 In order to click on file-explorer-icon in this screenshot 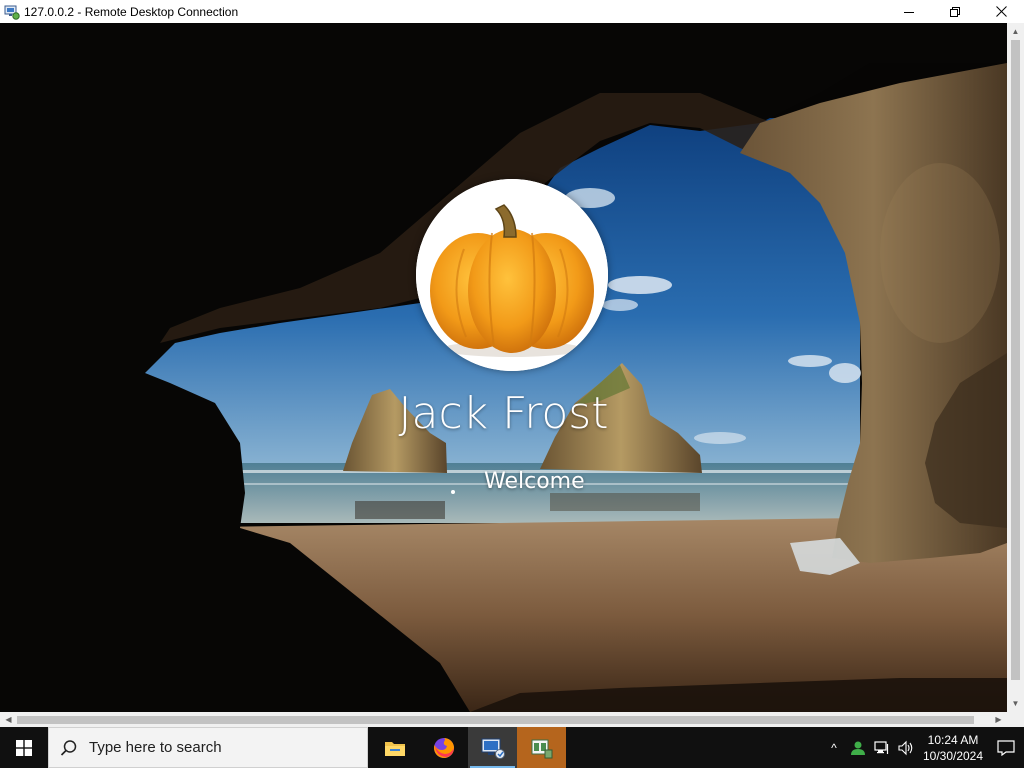, I will do `click(394, 748)`.